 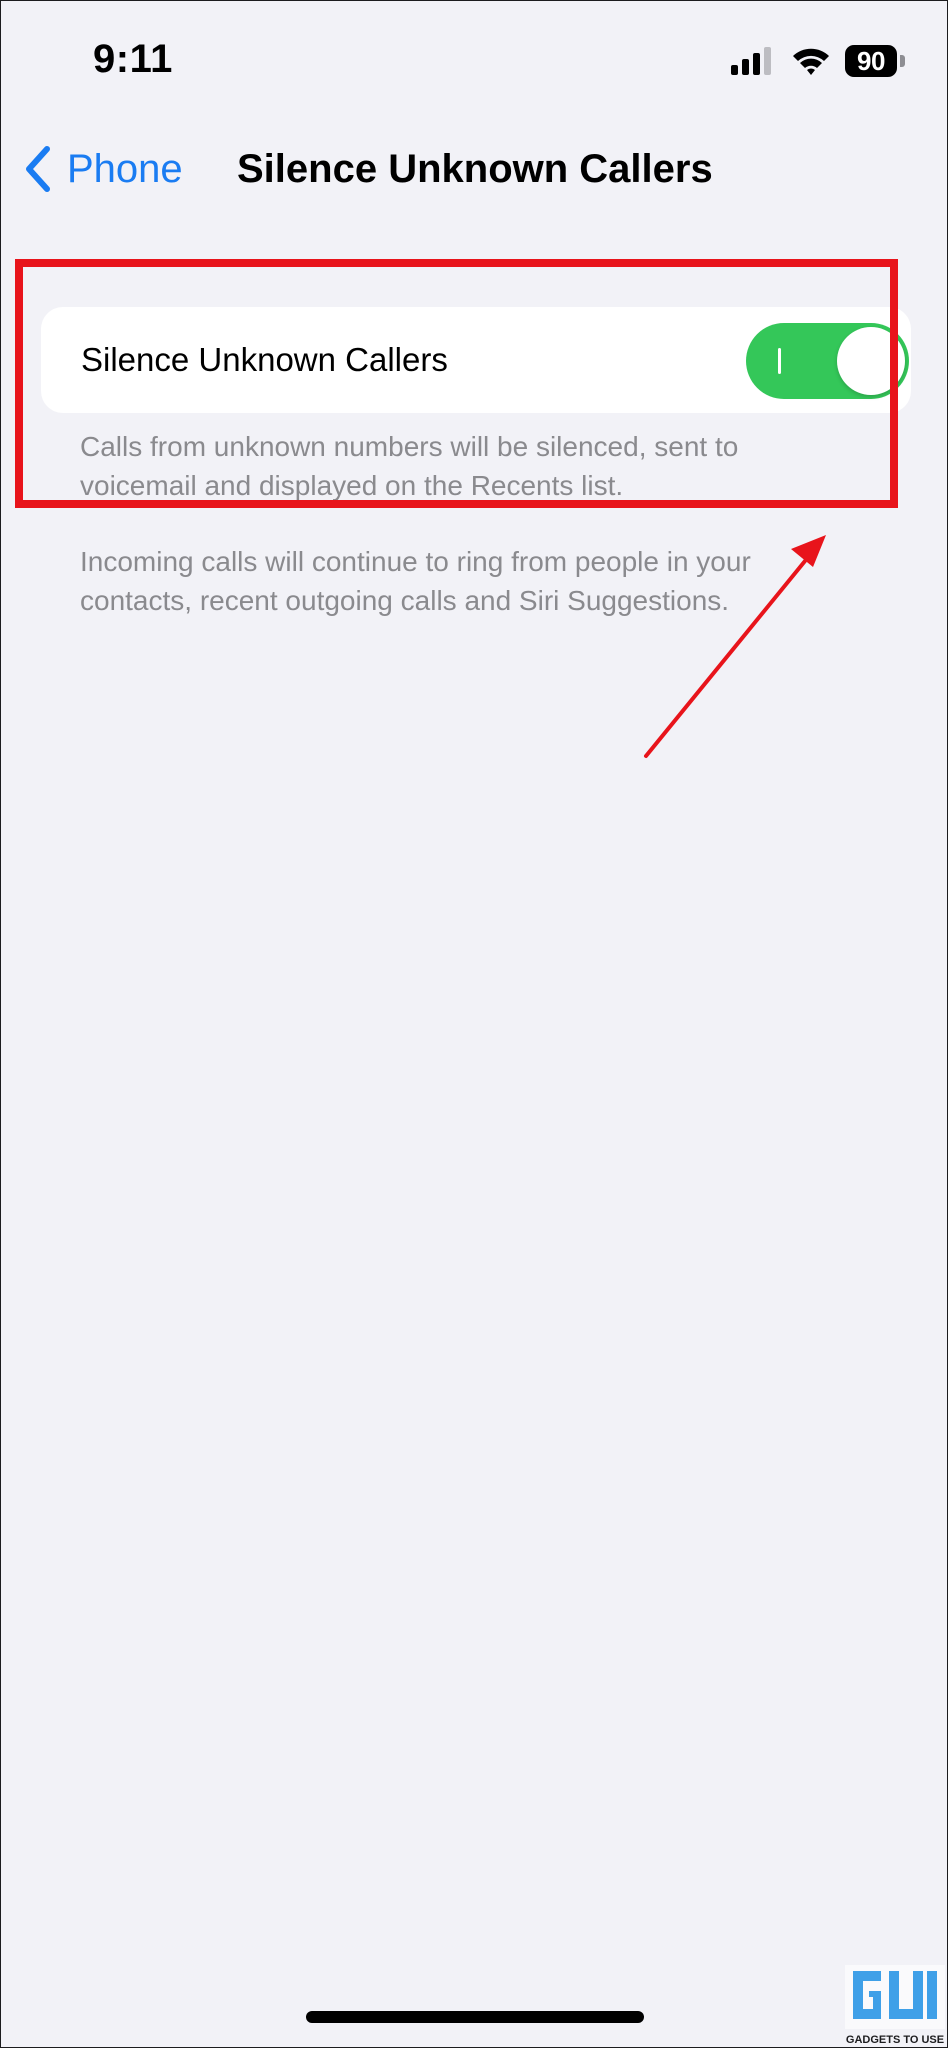 What do you see at coordinates (264, 359) in the screenshot?
I see `setting-label: Silence Unknown Callers` at bounding box center [264, 359].